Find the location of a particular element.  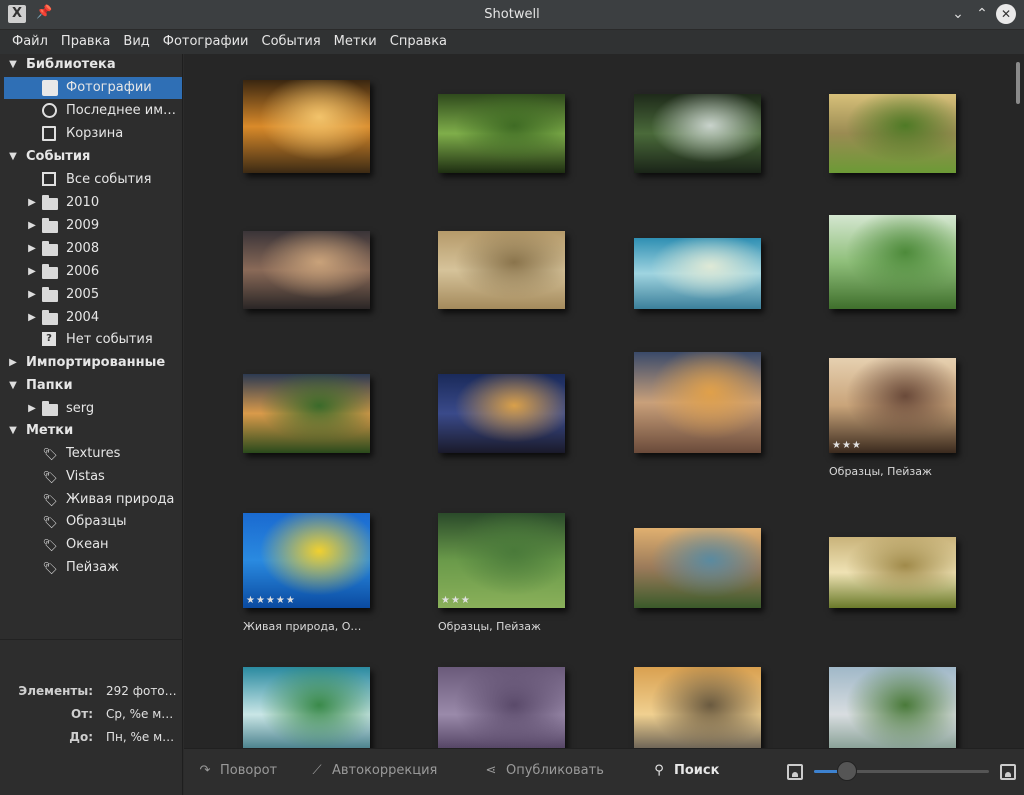

window-title: Shotwell is located at coordinates (512, 14).